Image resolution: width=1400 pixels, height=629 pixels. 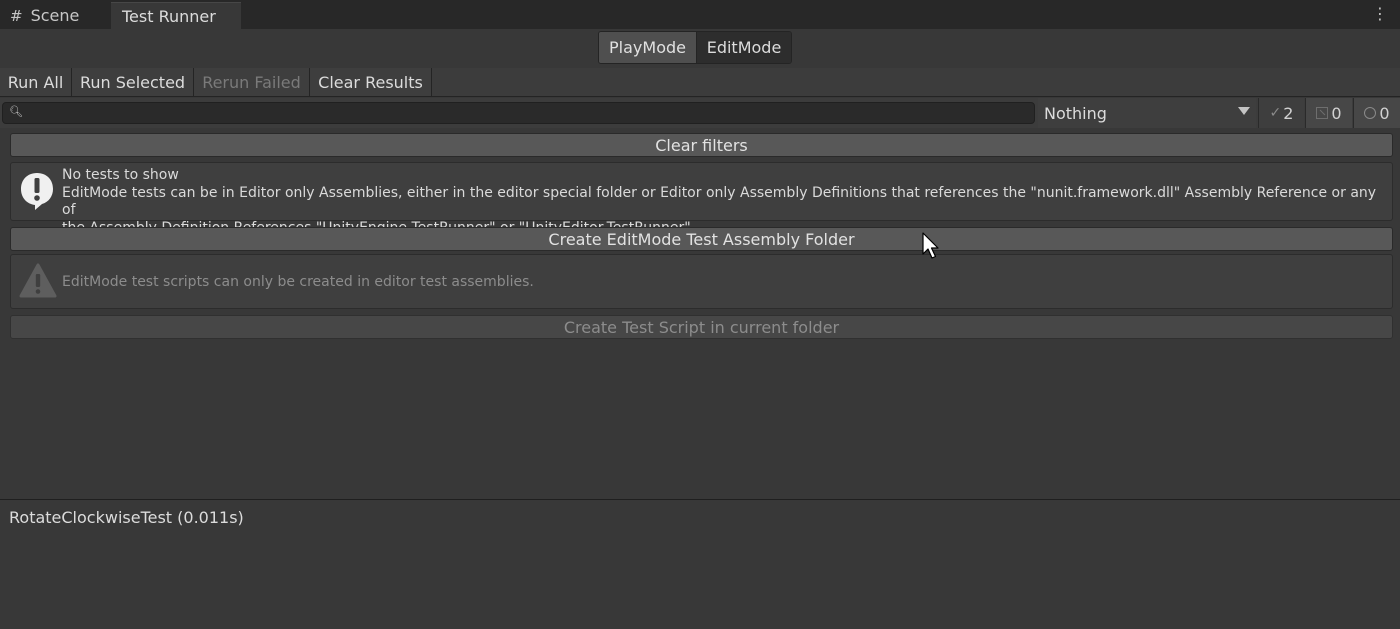 What do you see at coordinates (1288, 113) in the screenshot?
I see `passed-count: 2` at bounding box center [1288, 113].